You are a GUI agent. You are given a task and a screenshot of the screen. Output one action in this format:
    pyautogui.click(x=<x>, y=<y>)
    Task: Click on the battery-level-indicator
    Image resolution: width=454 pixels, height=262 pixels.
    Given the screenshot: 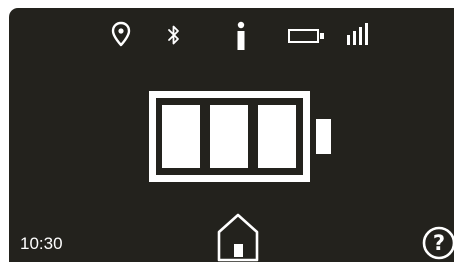 What is the action you would take?
    pyautogui.click(x=245, y=136)
    